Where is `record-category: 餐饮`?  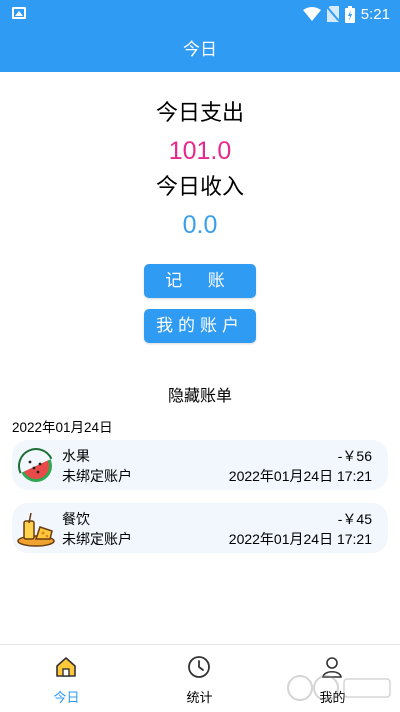 record-category: 餐饮 is located at coordinates (76, 520).